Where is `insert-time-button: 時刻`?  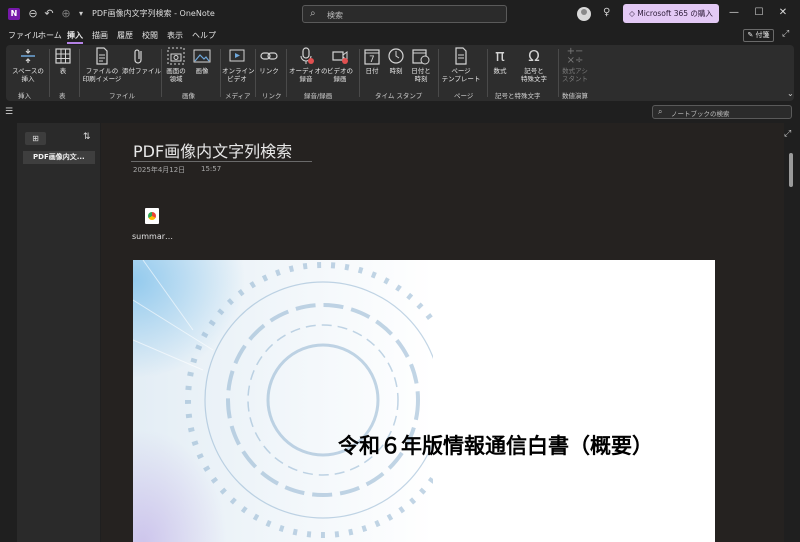
insert-time-button: 時刻 is located at coordinates (396, 61).